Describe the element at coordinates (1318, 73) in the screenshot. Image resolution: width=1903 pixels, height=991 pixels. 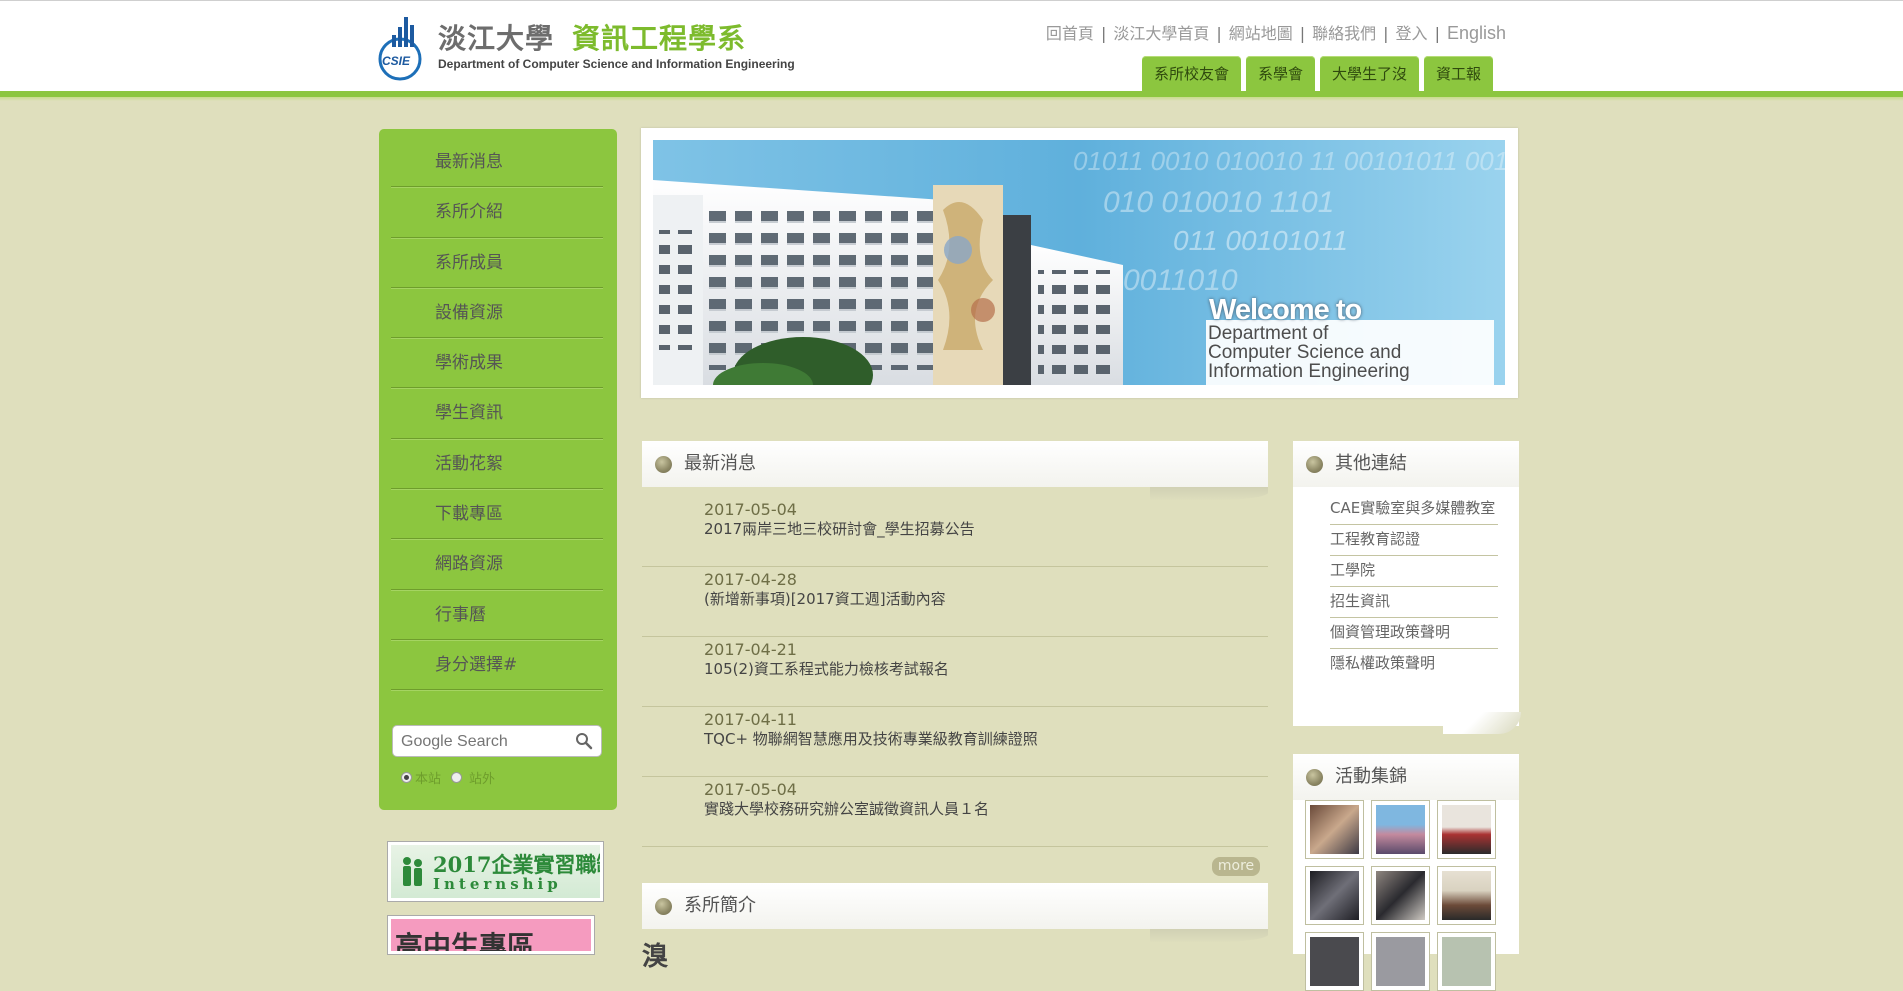
I see `header-tabs: 系所校友會 系學會 大學生了沒 資工報` at that location.